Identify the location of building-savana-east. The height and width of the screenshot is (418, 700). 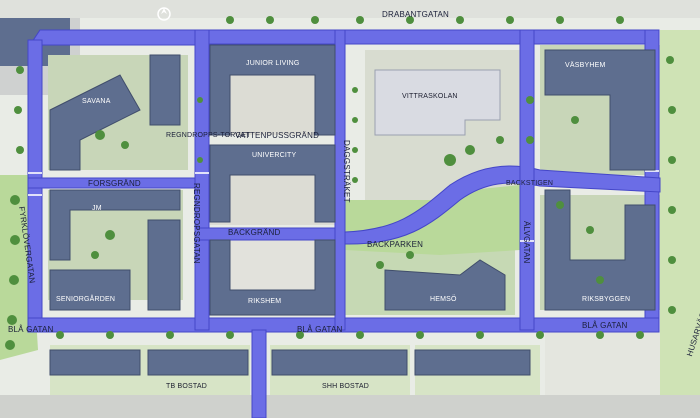
(165, 90).